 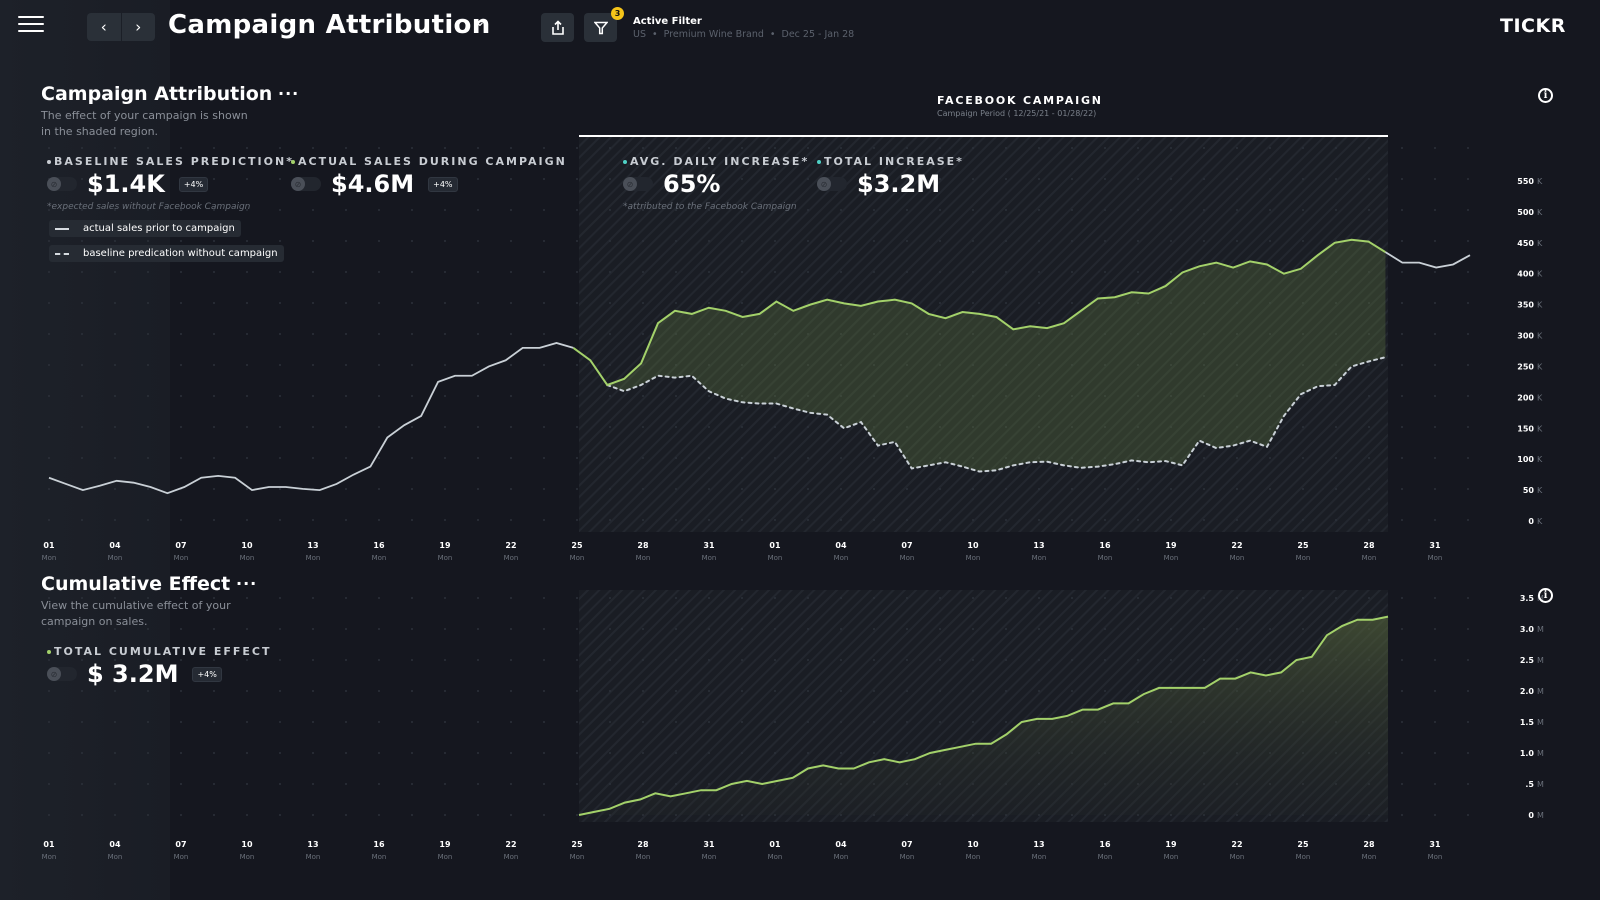 I want to click on filter-button: 3, so click(x=604, y=24).